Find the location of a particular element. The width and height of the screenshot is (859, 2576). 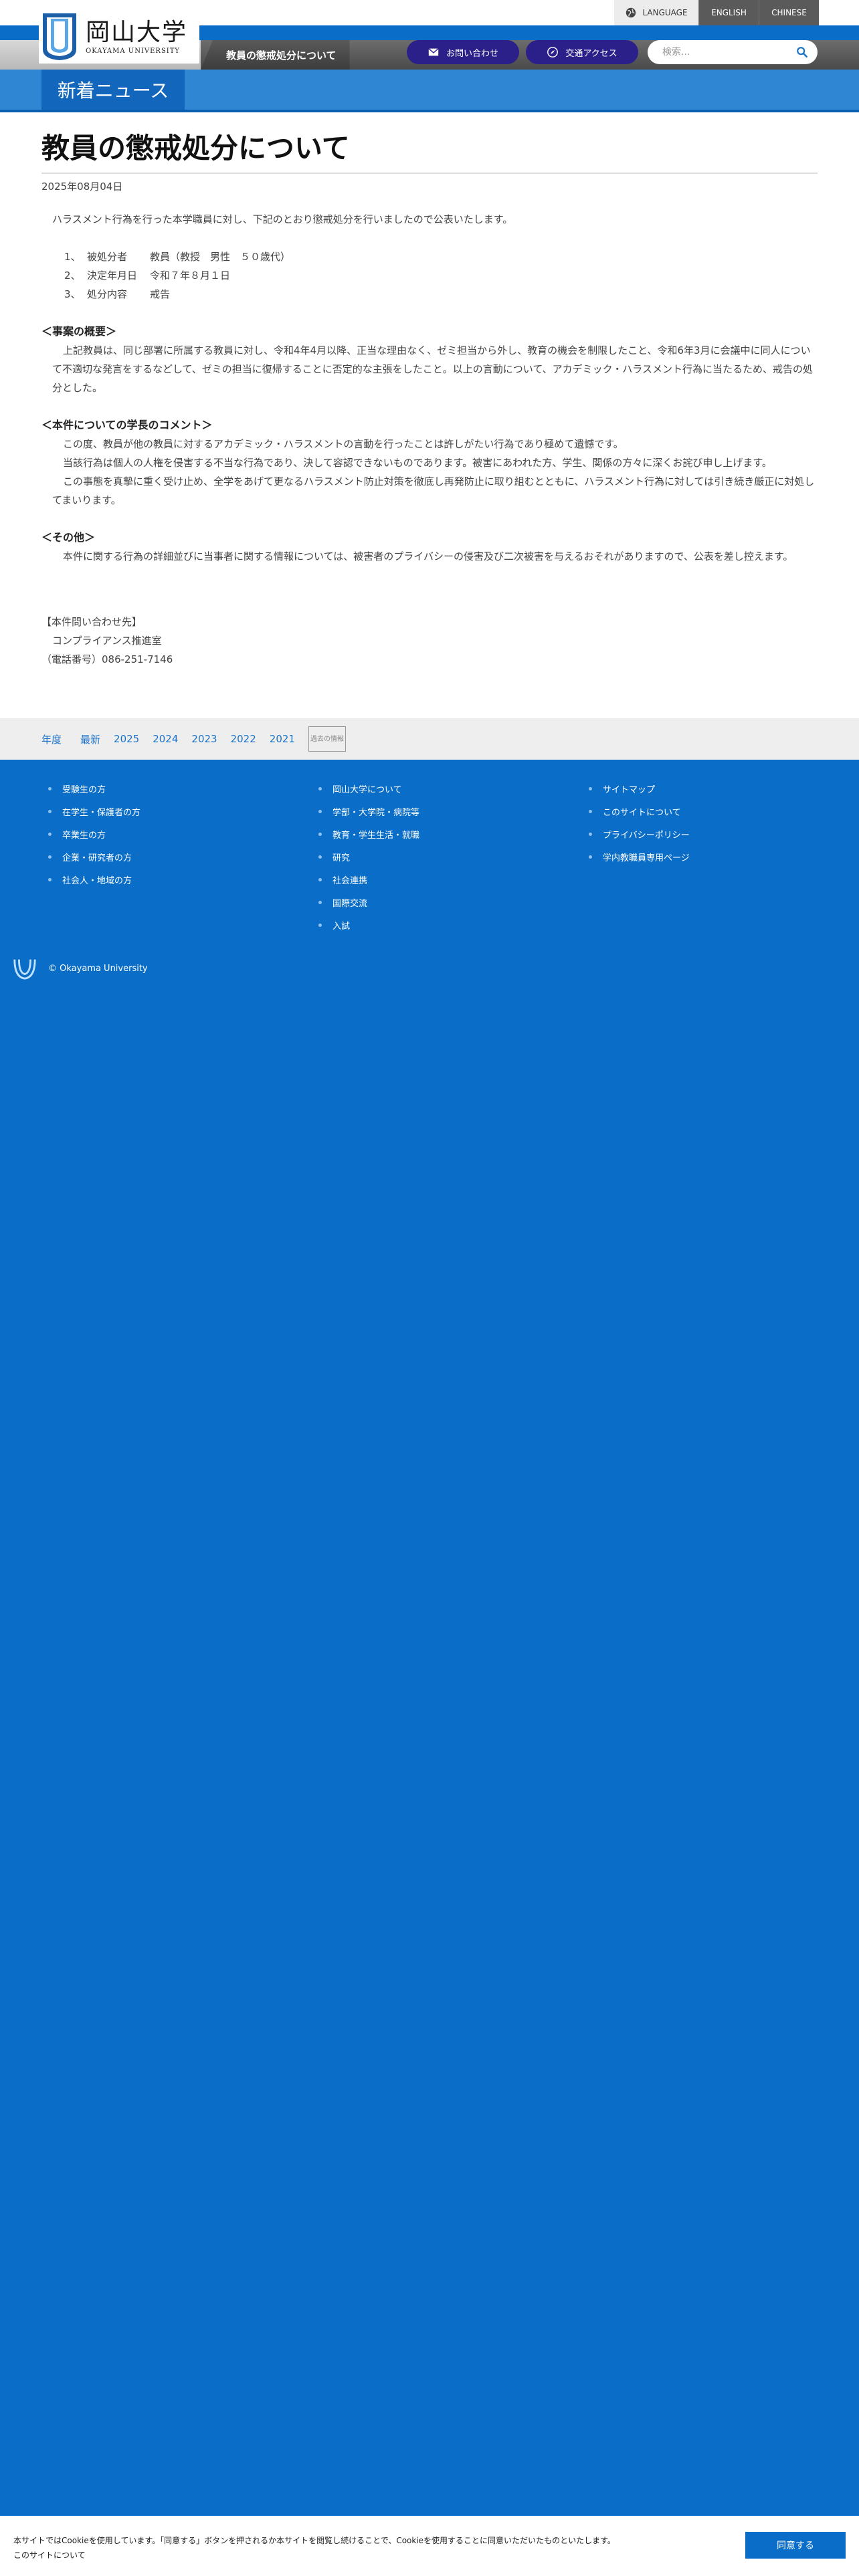

language-english-button: ENGLISH is located at coordinates (728, 12).